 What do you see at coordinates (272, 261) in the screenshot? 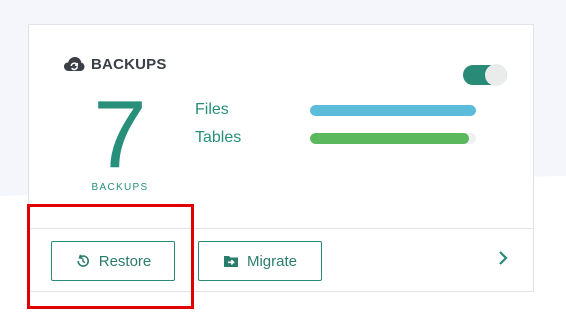
I see `migrate-label: Migrate` at bounding box center [272, 261].